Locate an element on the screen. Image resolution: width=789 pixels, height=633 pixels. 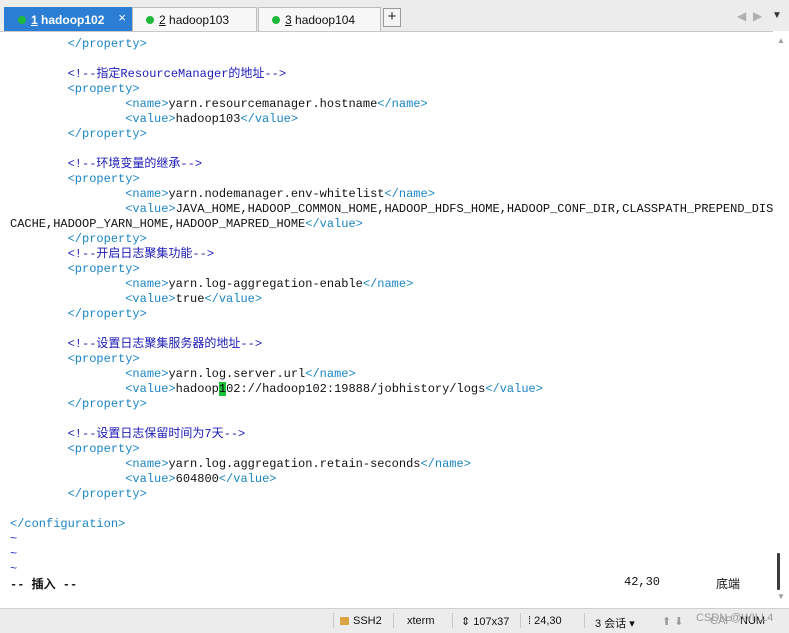
tab-index: 1 is located at coordinates (34, 19).